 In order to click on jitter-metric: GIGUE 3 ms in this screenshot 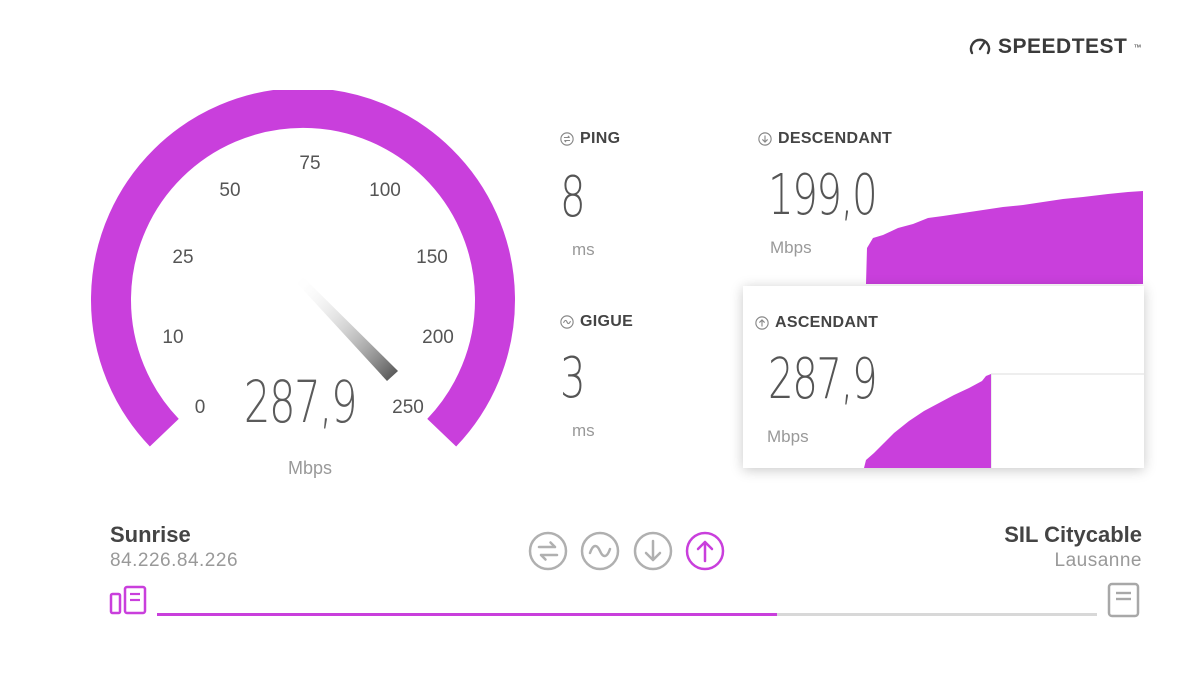, I will do `click(635, 383)`.